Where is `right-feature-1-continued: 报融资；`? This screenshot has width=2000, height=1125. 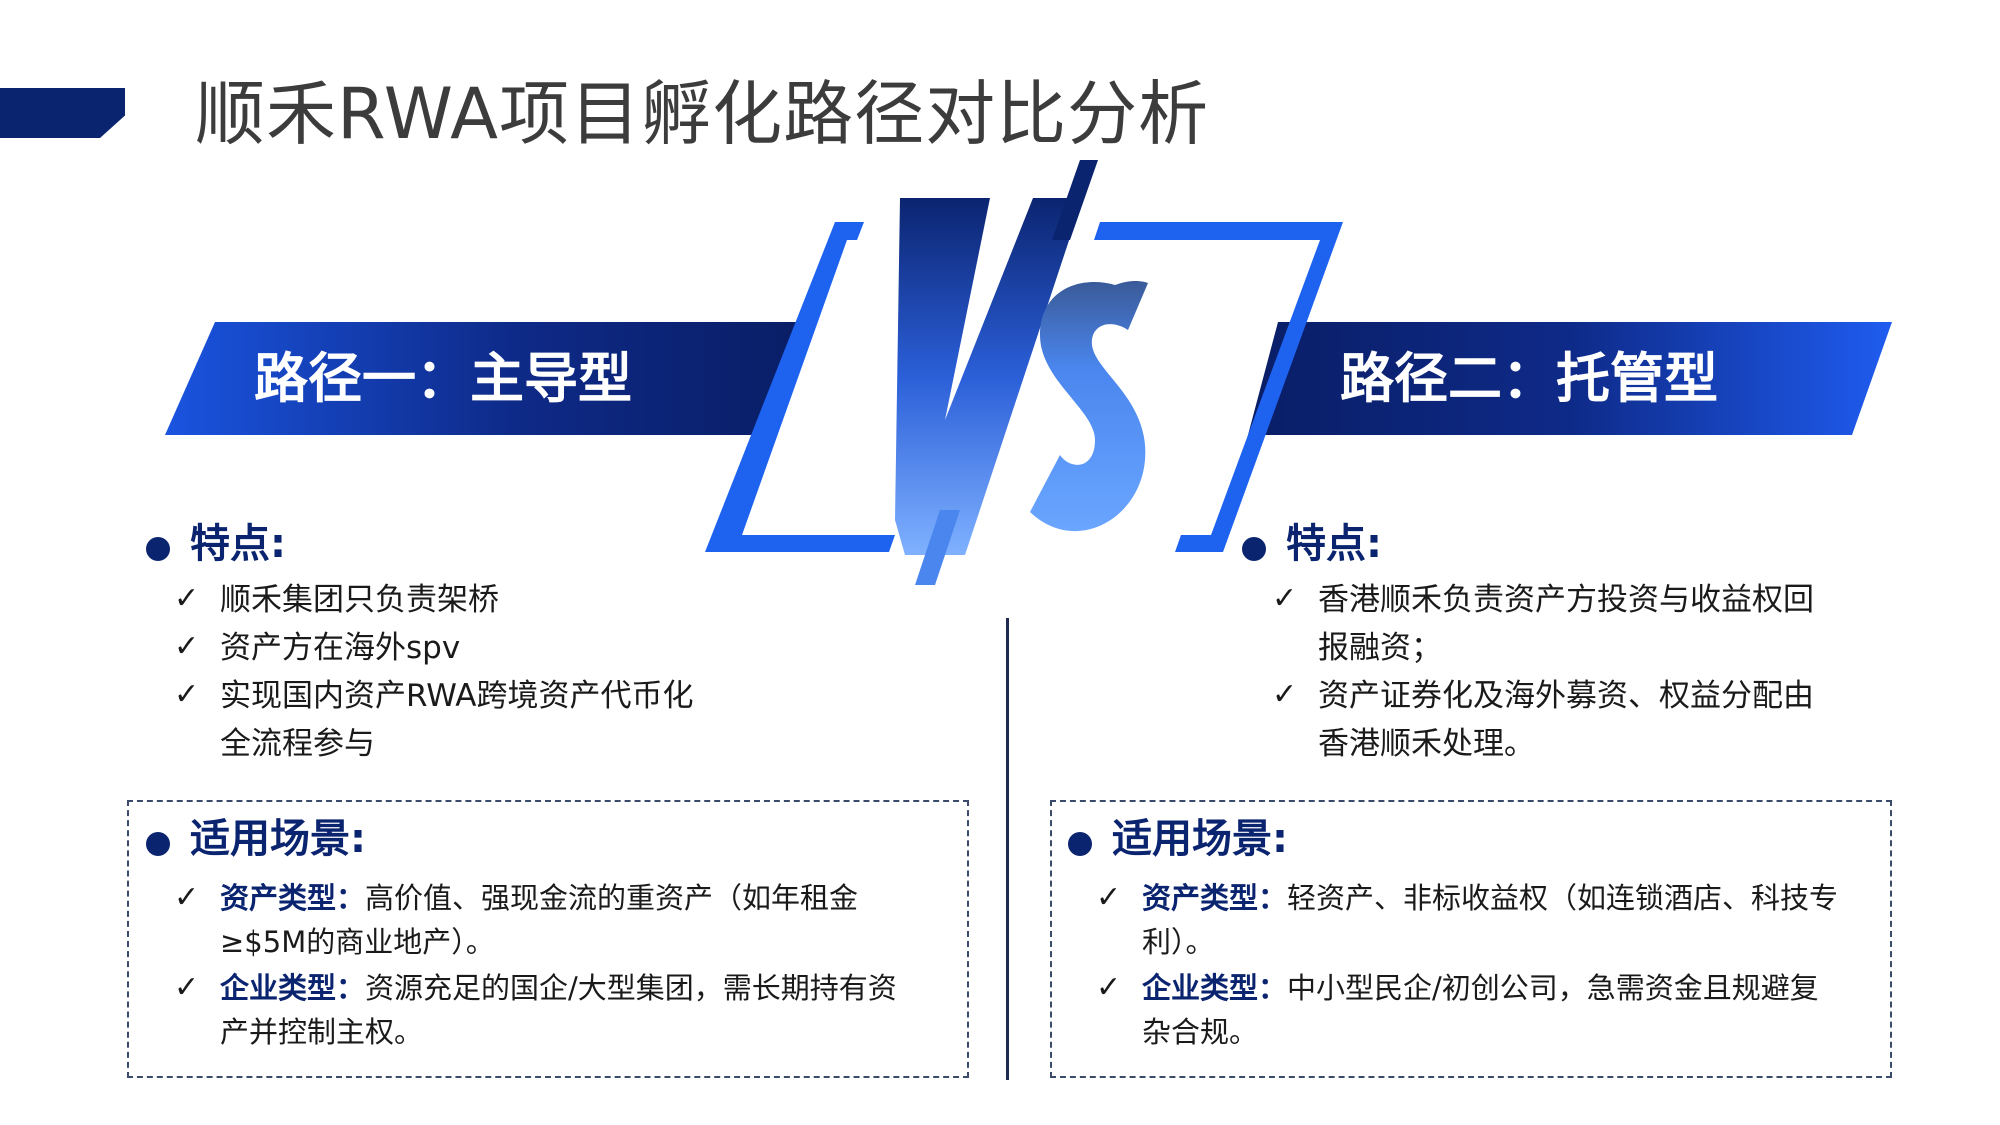
right-feature-1-continued: 报融资； is located at coordinates (1380, 648).